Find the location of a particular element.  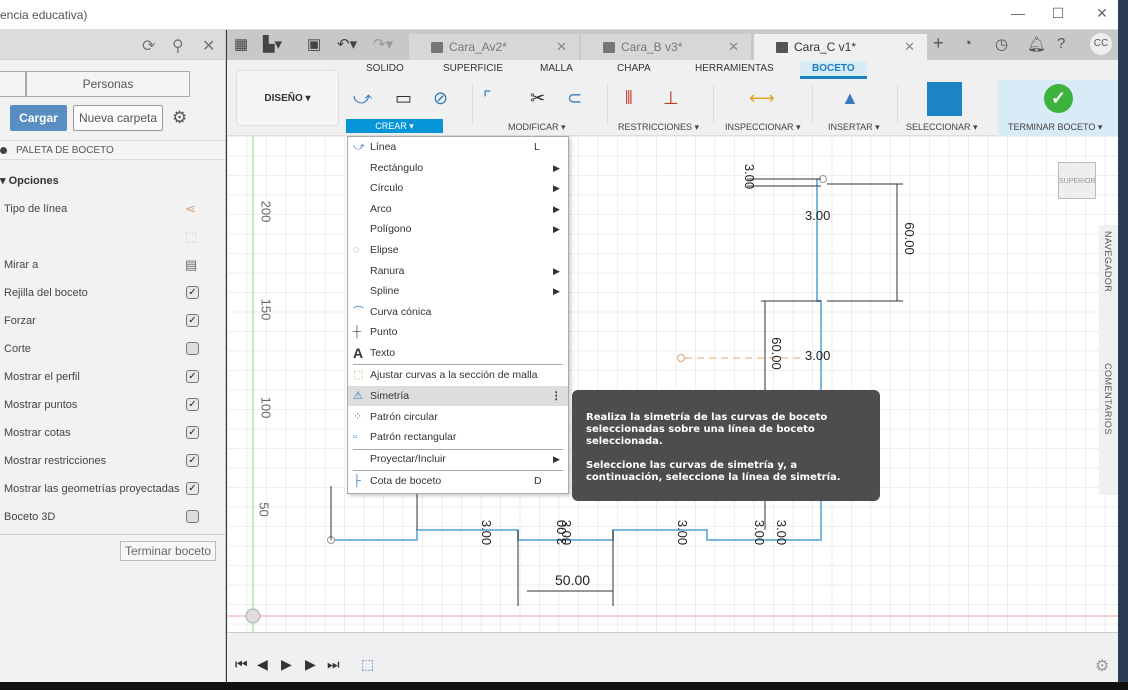

menu-item-polygon: Polígono ▶ is located at coordinates (458, 229).